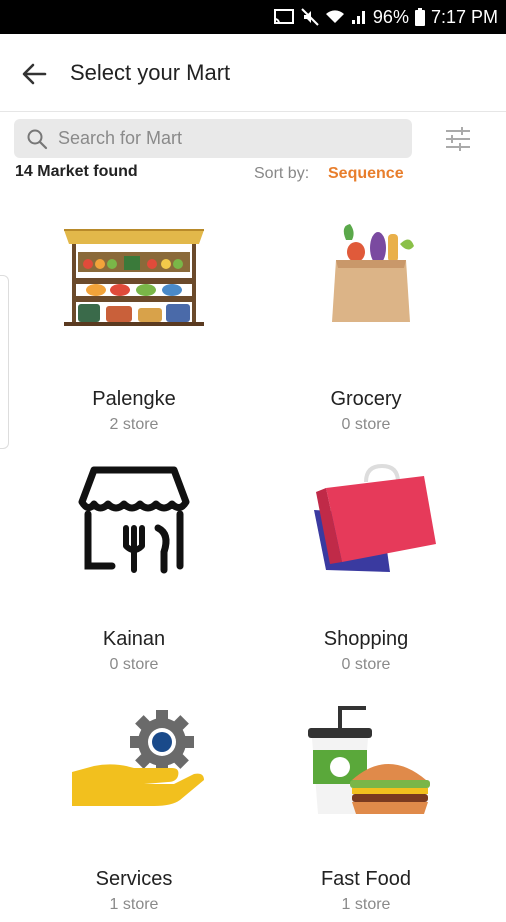 Image resolution: width=506 pixels, height=922 pixels. What do you see at coordinates (37, 139) in the screenshot?
I see `search-icon` at bounding box center [37, 139].